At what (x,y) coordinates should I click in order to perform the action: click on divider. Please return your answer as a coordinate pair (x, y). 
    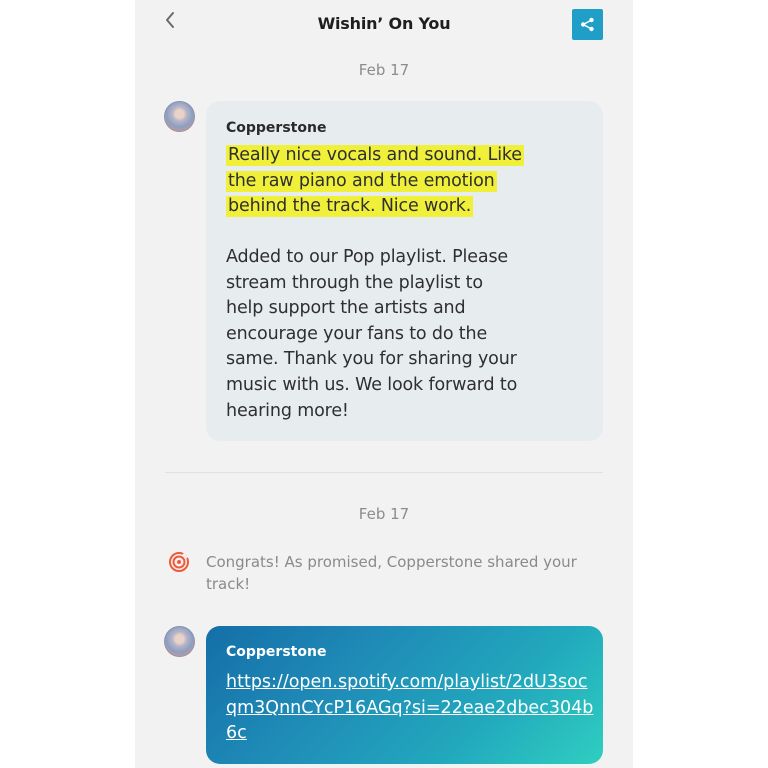
    Looking at the image, I should click on (384, 472).